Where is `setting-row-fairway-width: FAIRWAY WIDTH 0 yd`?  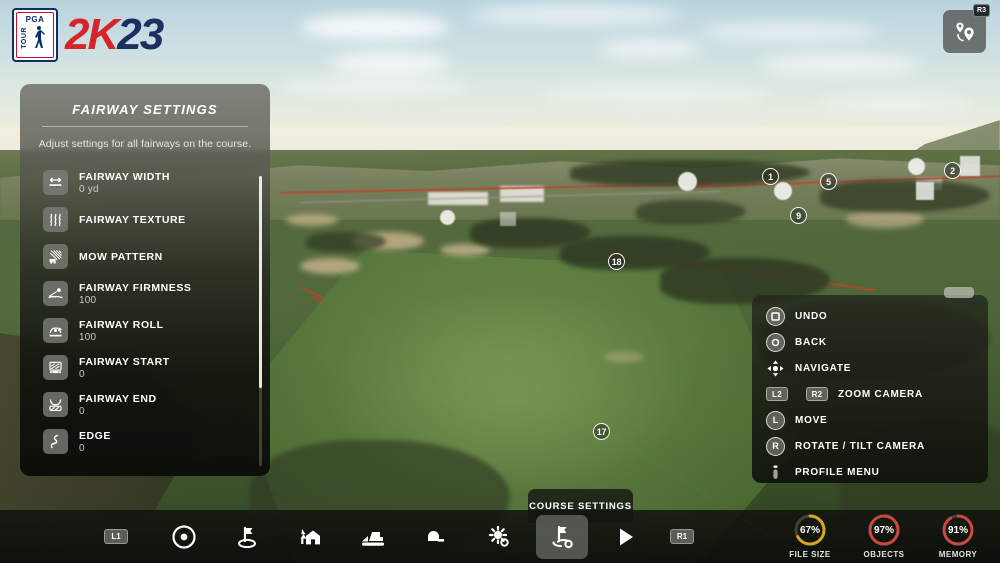
setting-row-fairway-width: FAIRWAY WIDTH 0 yd is located at coordinates (145, 182).